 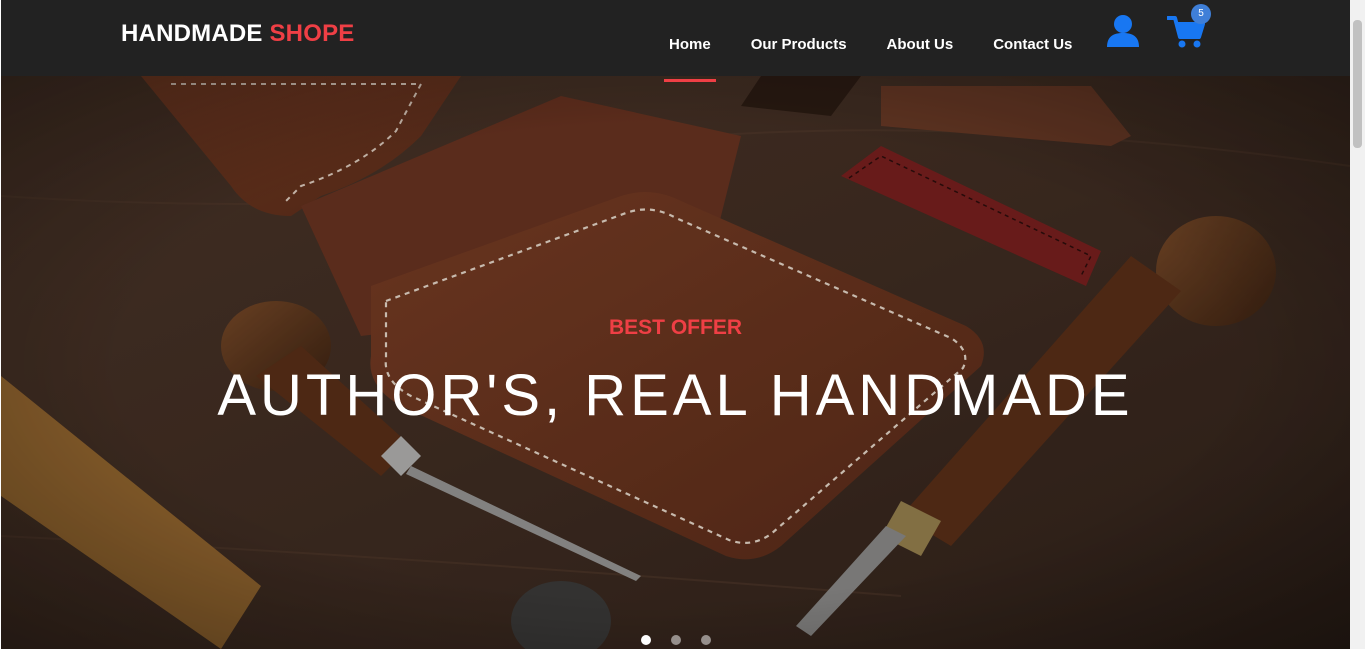 I want to click on hero-subtitle: BEST OFFER, so click(x=675, y=327).